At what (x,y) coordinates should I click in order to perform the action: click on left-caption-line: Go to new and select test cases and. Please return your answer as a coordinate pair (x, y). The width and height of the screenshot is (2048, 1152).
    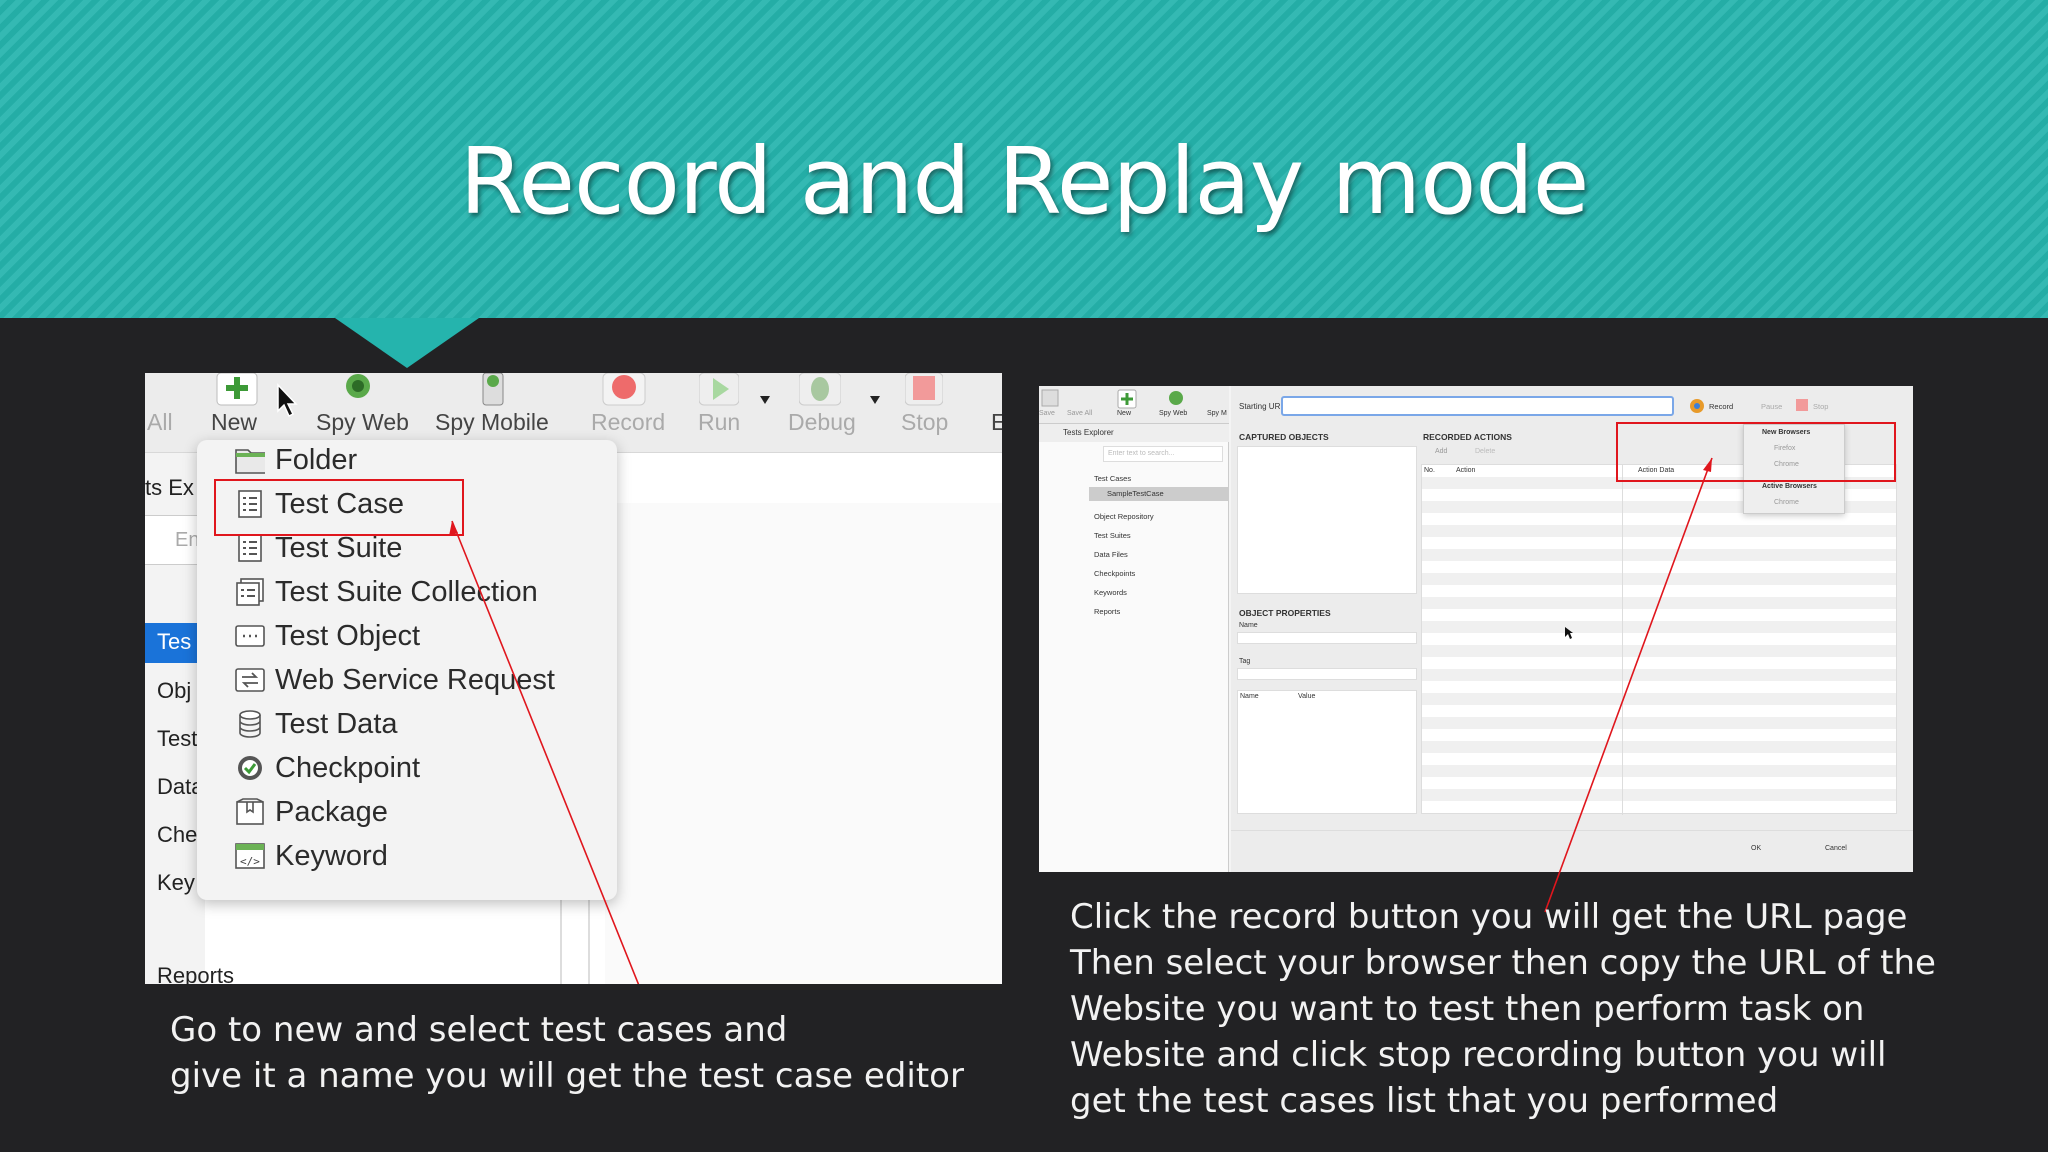
    Looking at the image, I should click on (479, 1030).